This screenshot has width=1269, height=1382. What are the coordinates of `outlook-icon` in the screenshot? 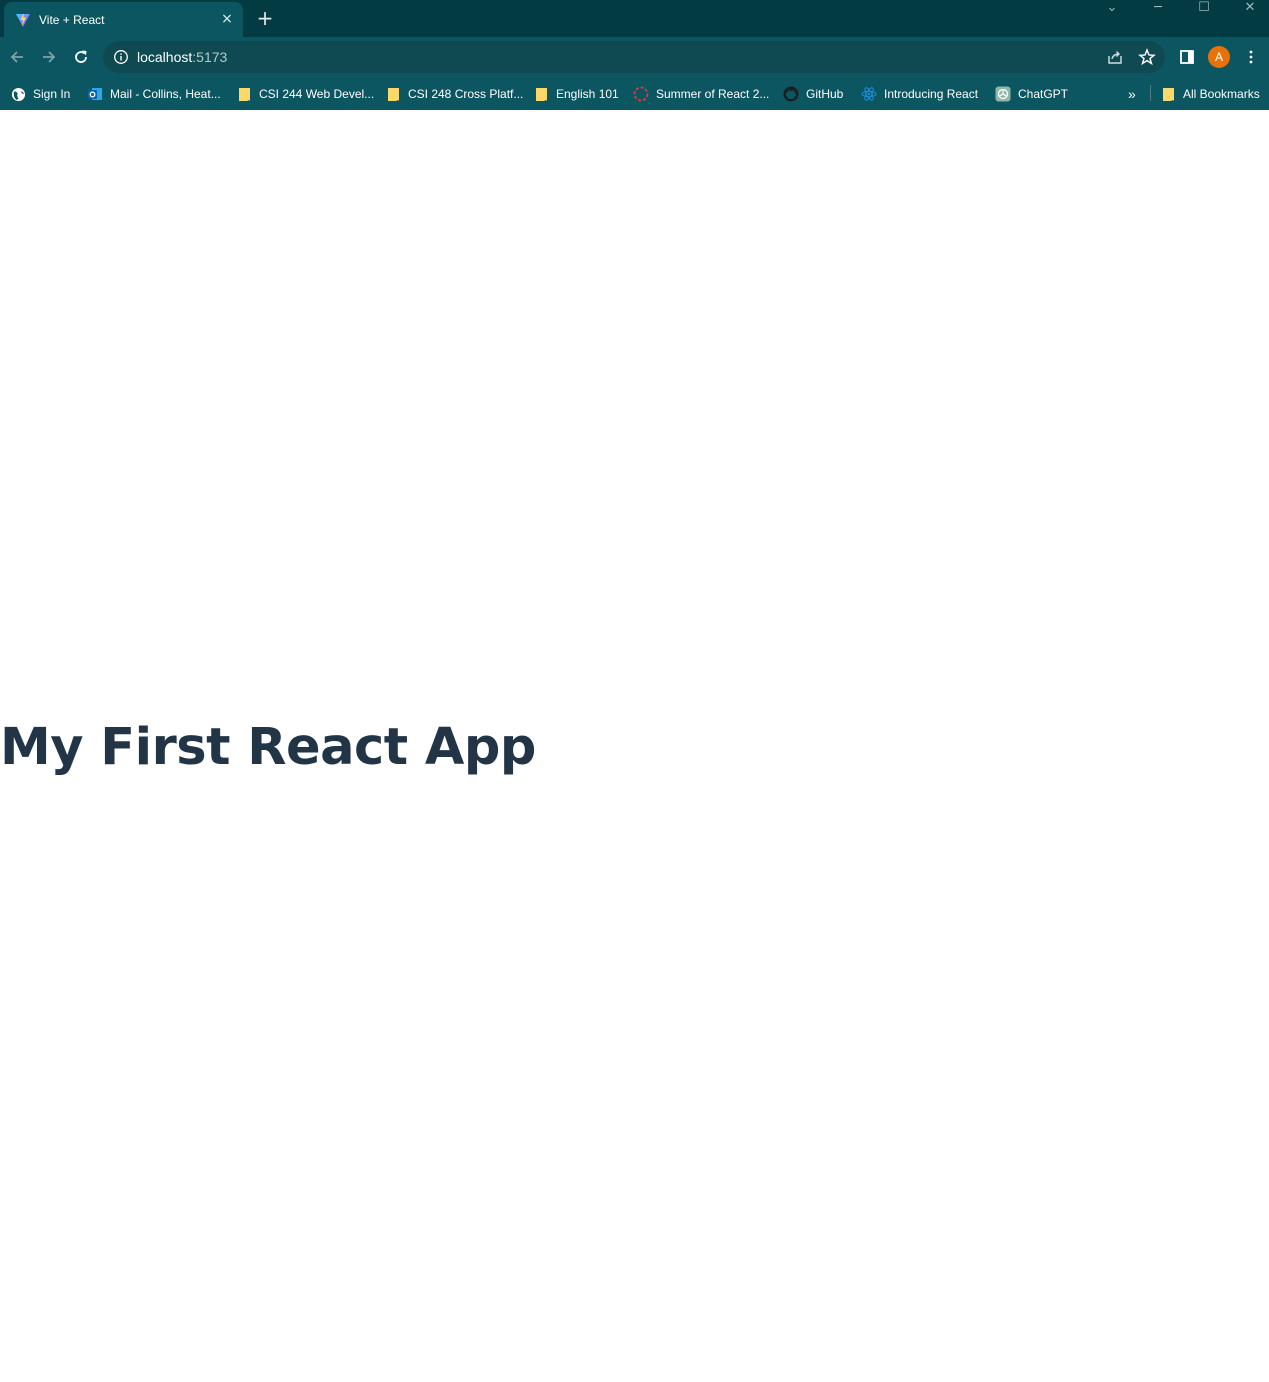 It's located at (95, 94).